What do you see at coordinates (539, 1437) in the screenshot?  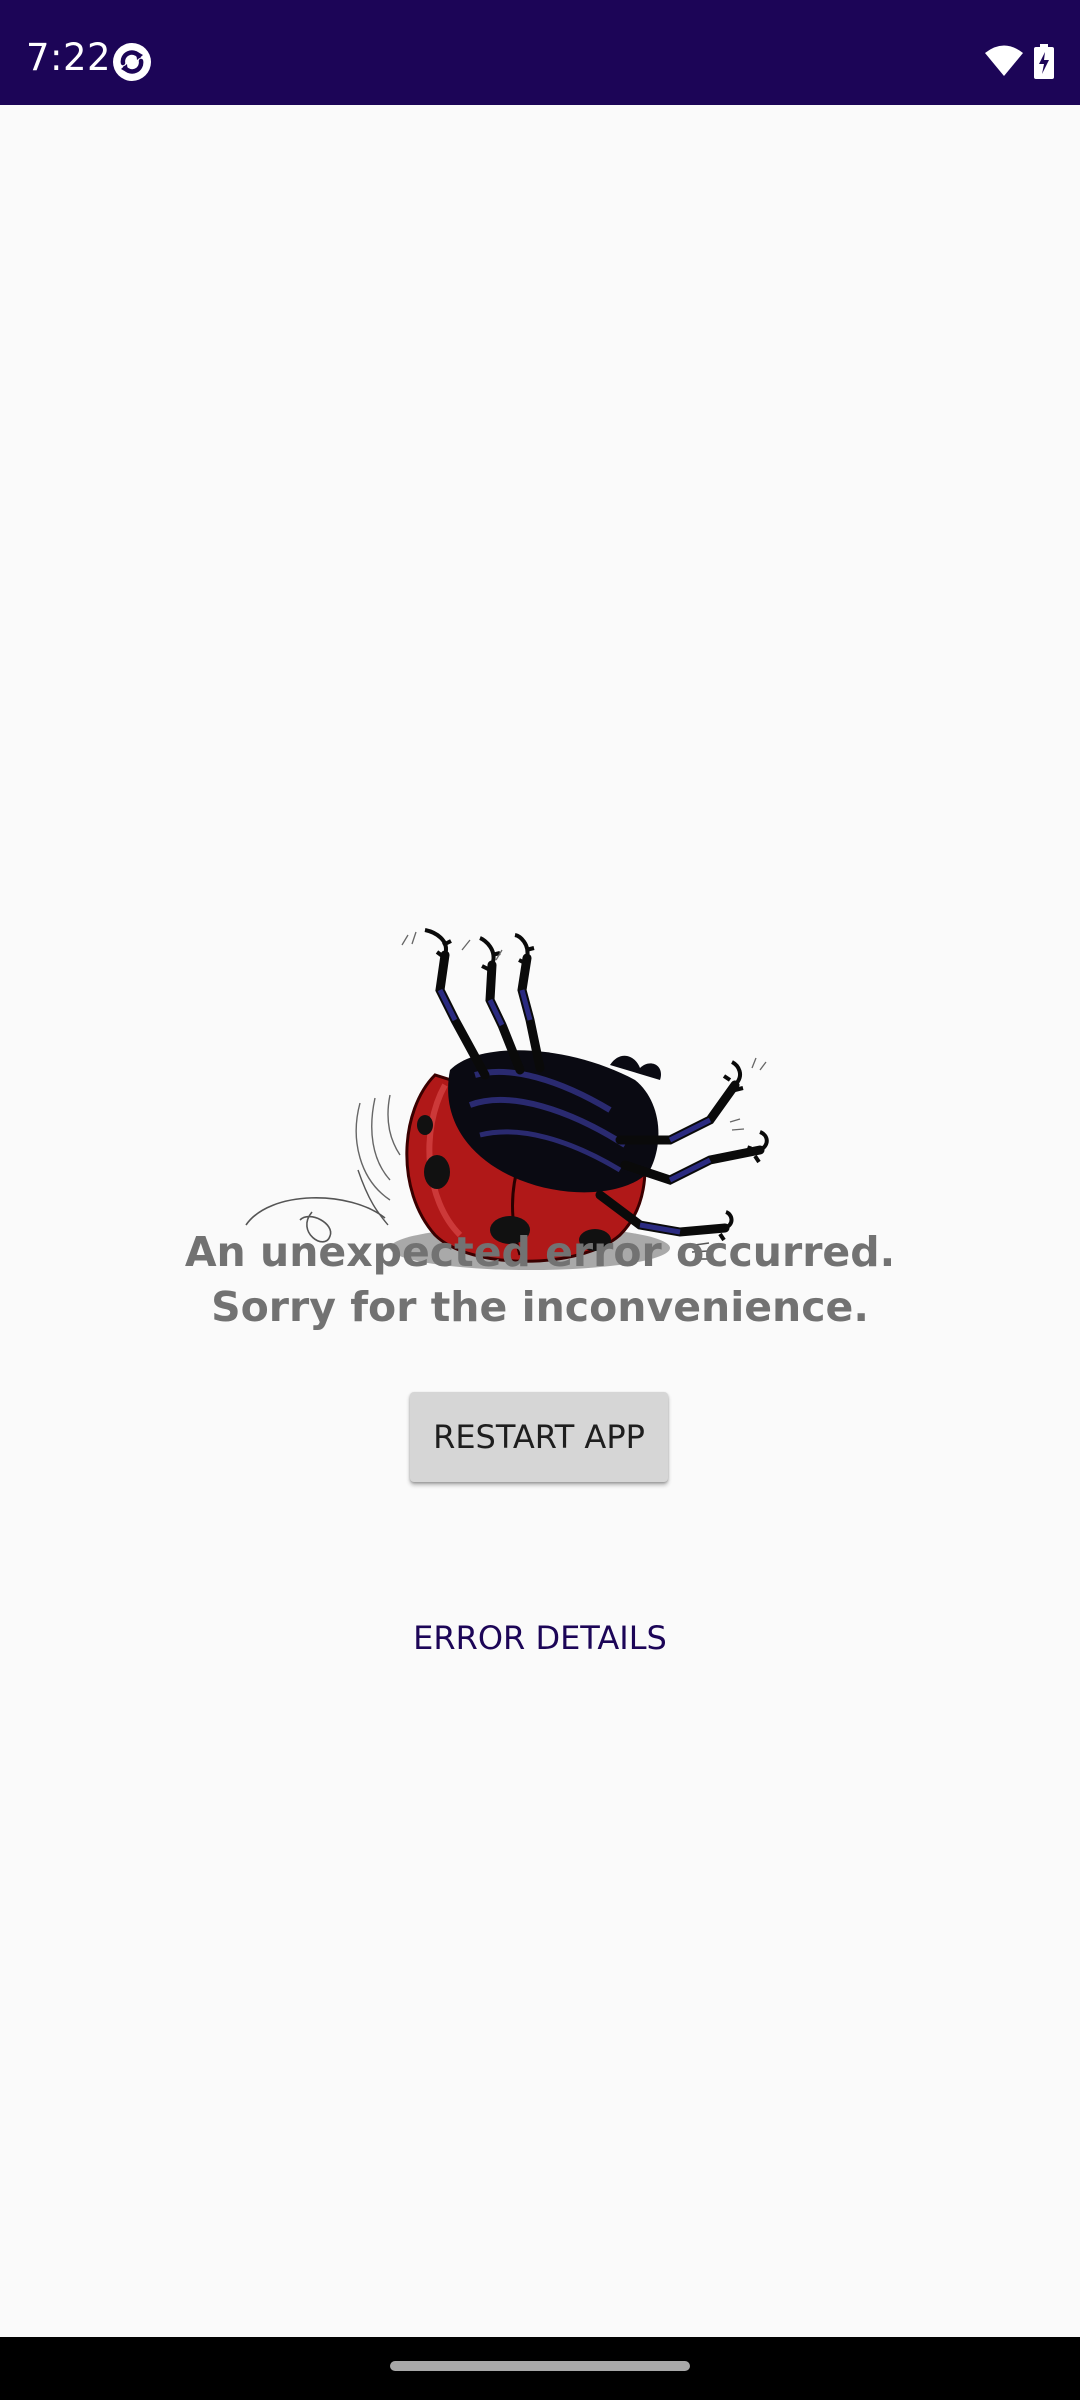 I see `restart-app-button: RESTART APP` at bounding box center [539, 1437].